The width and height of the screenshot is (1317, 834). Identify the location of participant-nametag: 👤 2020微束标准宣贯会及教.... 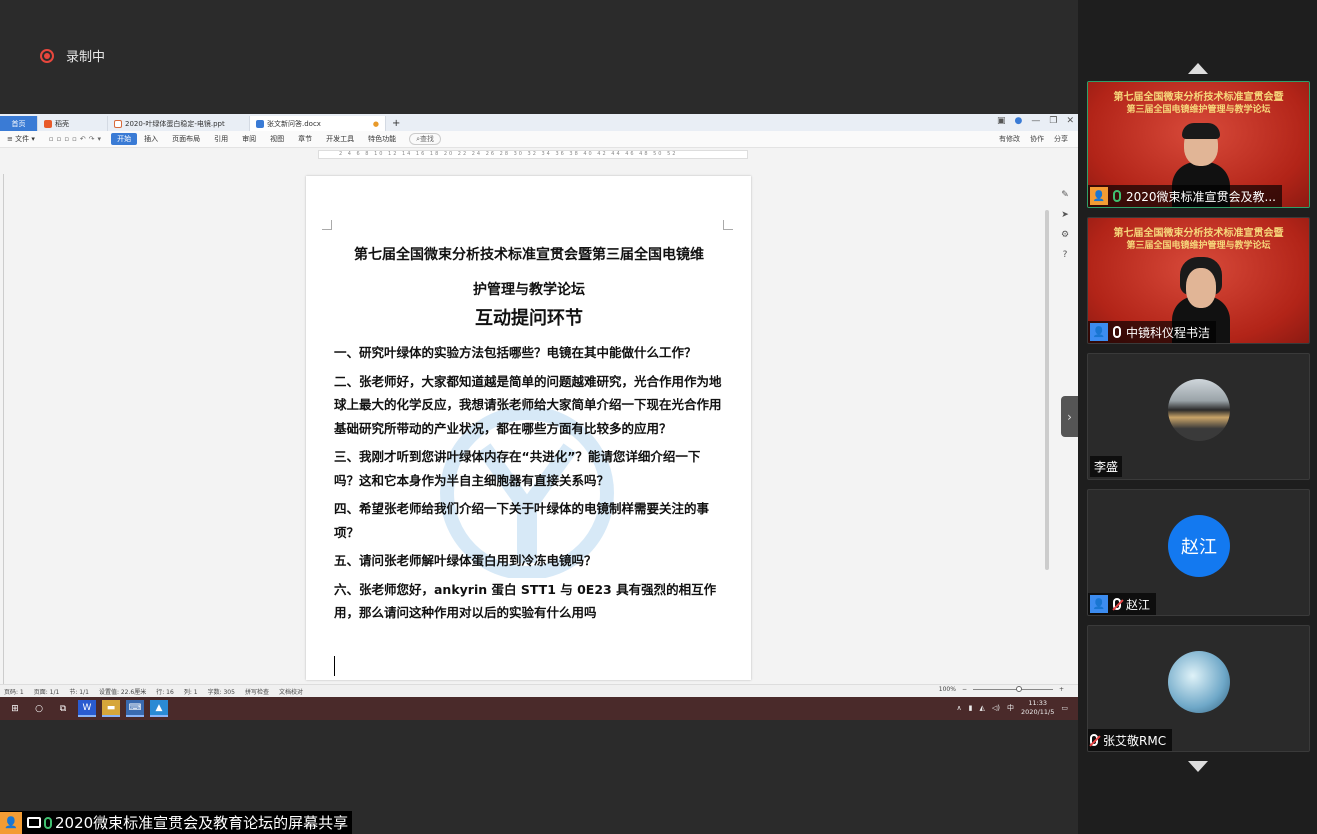
(1185, 196).